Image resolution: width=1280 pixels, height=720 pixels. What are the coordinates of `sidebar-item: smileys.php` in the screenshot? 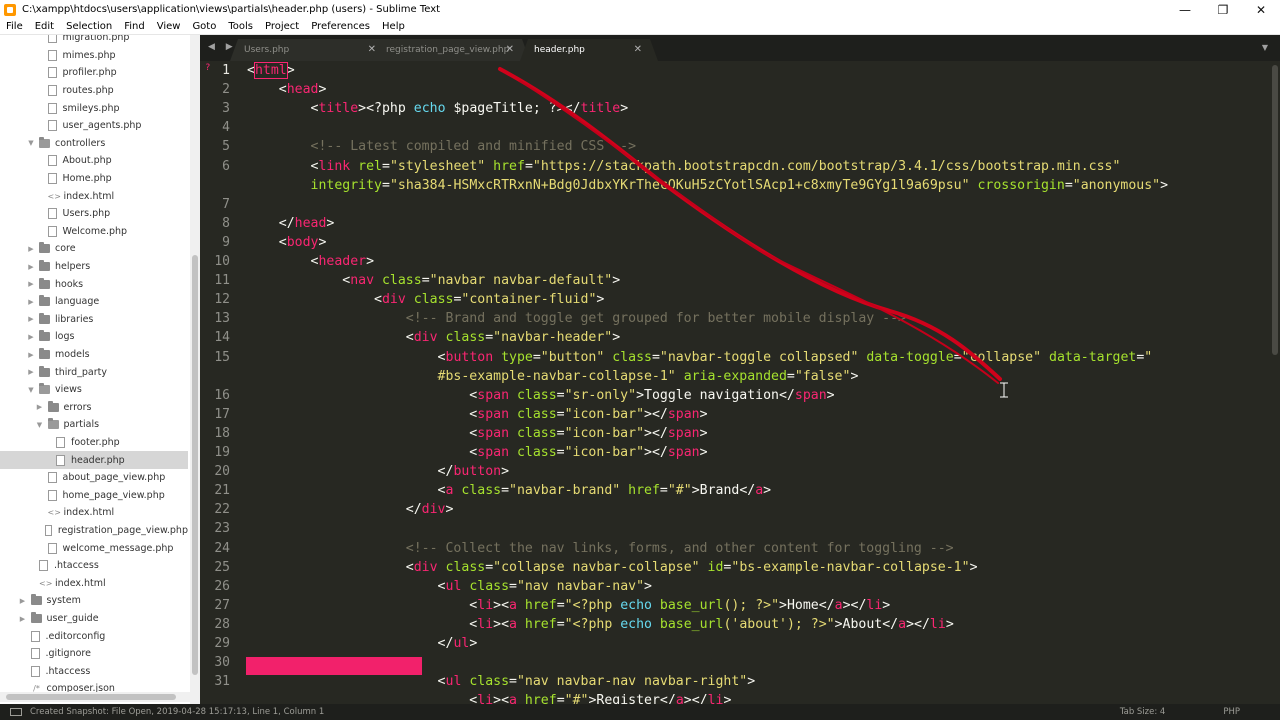 It's located at (94, 108).